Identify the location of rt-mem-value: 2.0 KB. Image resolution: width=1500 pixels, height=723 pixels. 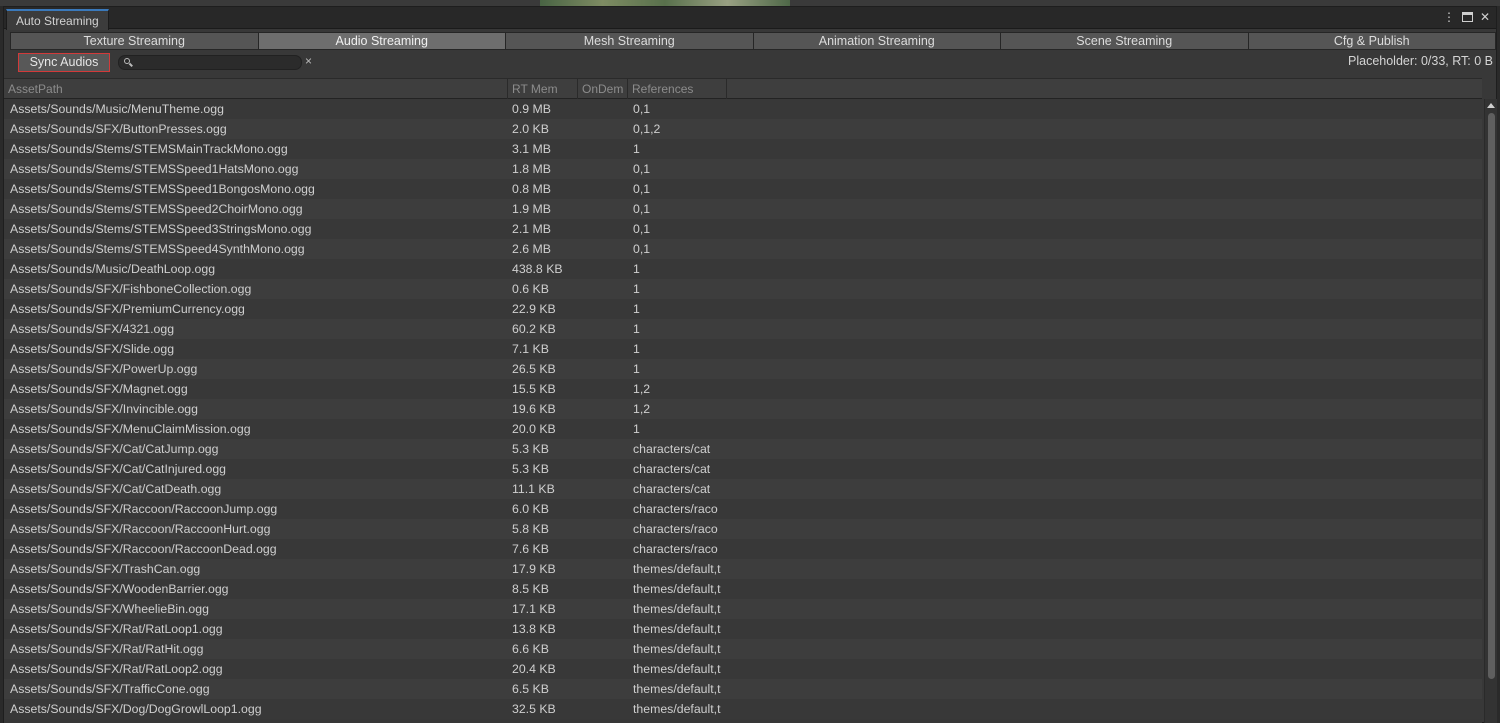
(530, 129).